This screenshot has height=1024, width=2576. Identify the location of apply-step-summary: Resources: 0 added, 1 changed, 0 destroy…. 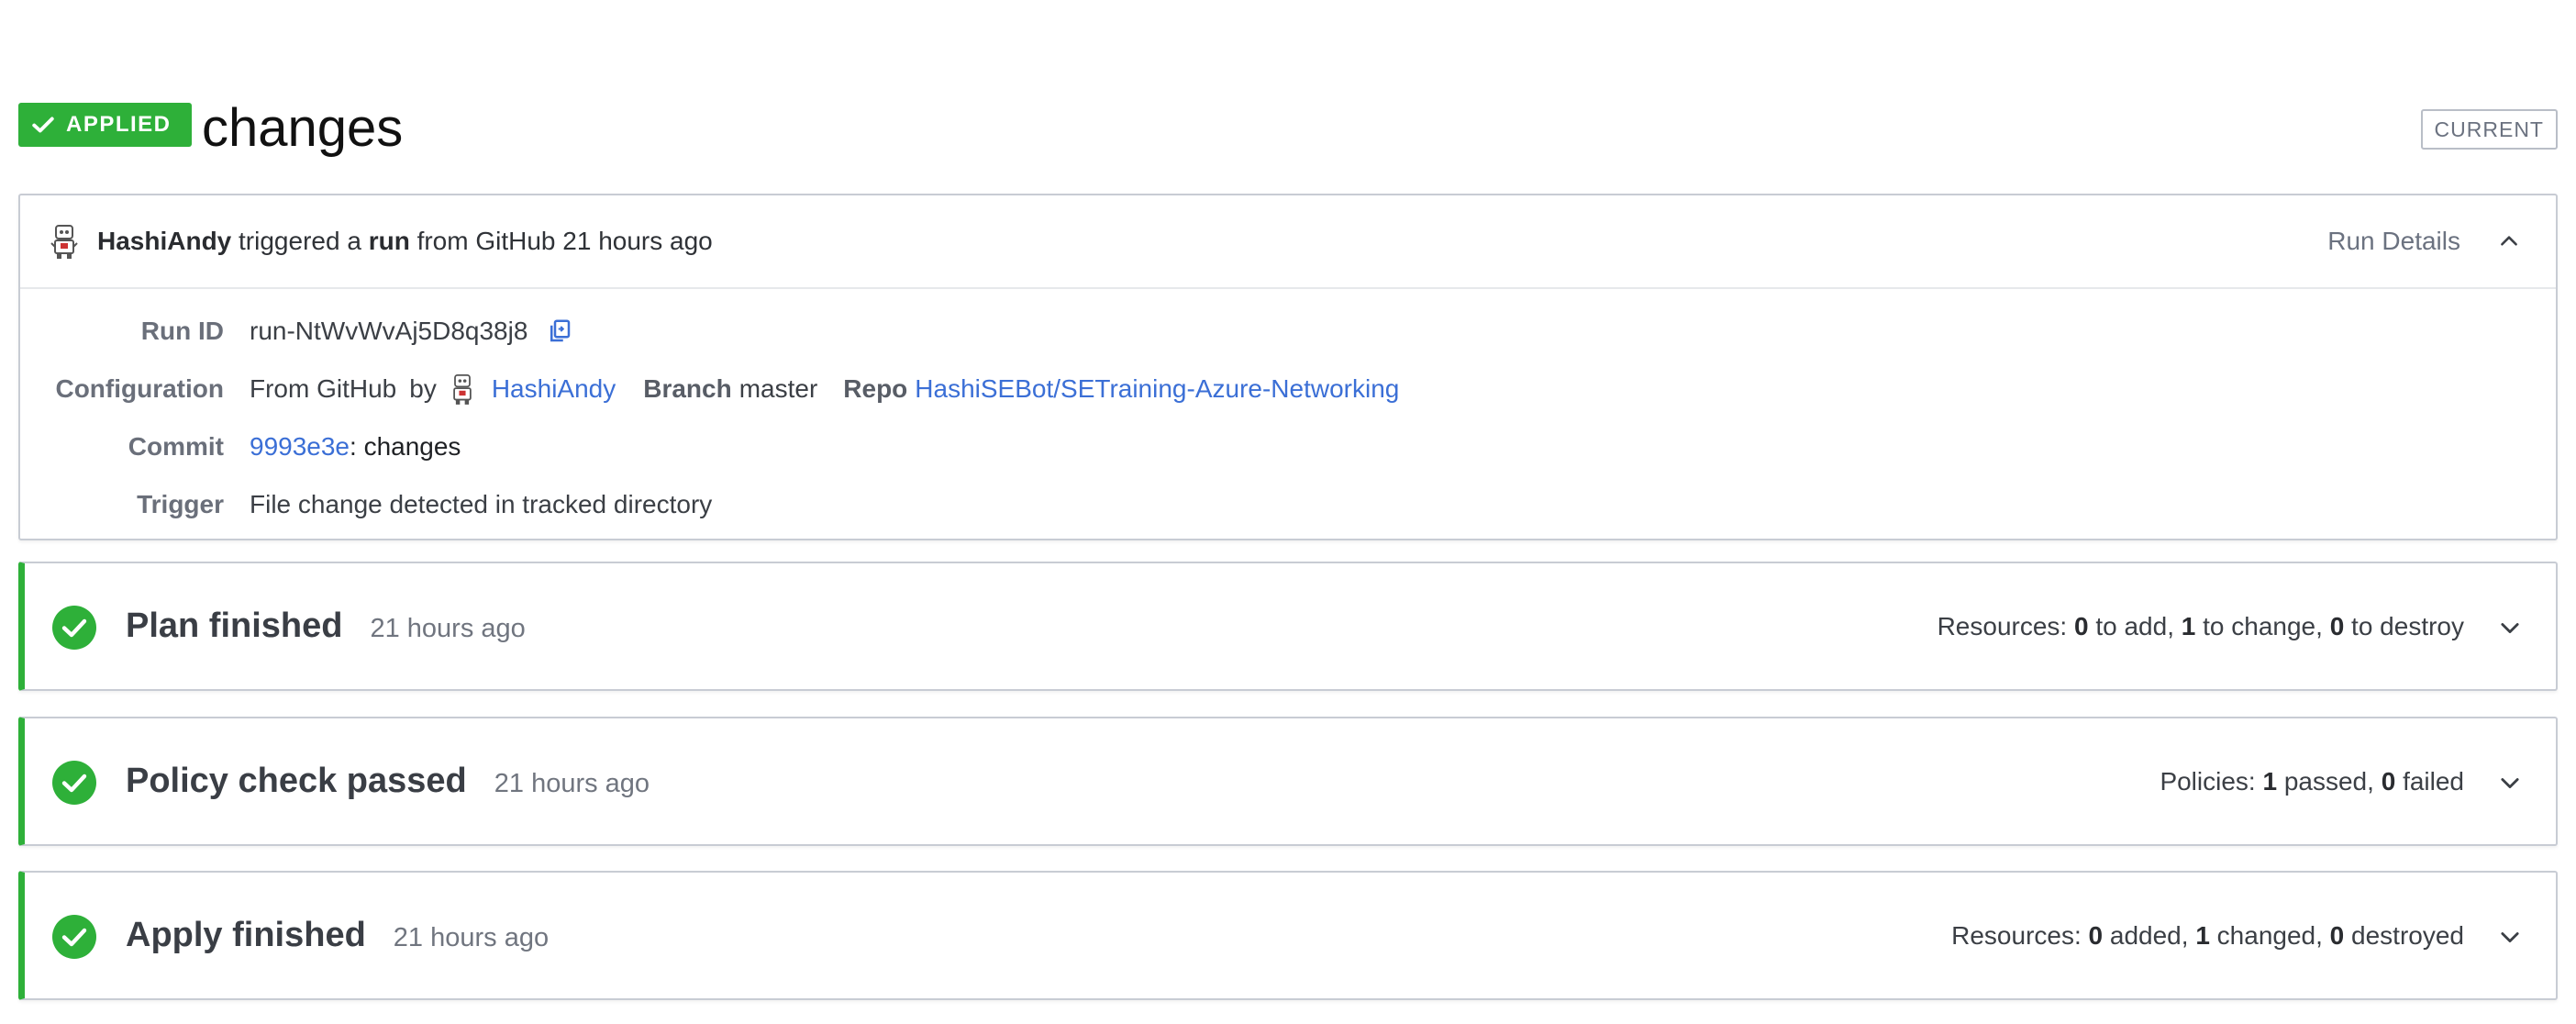
(2207, 936).